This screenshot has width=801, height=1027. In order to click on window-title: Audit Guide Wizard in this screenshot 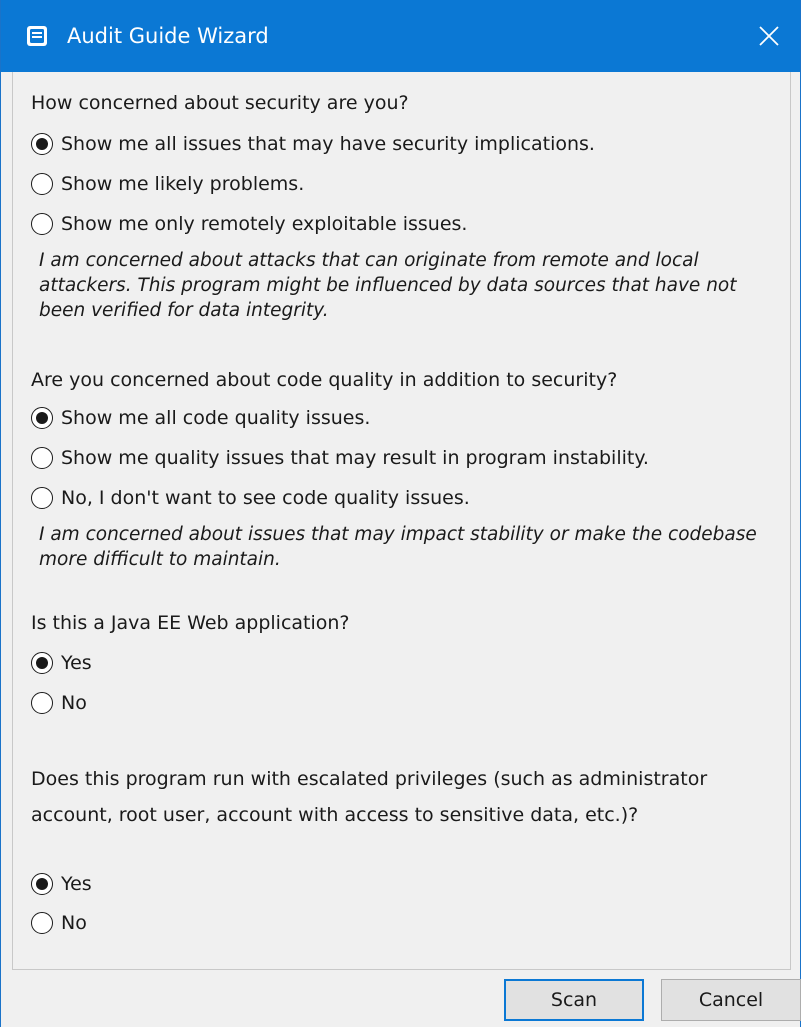, I will do `click(168, 36)`.